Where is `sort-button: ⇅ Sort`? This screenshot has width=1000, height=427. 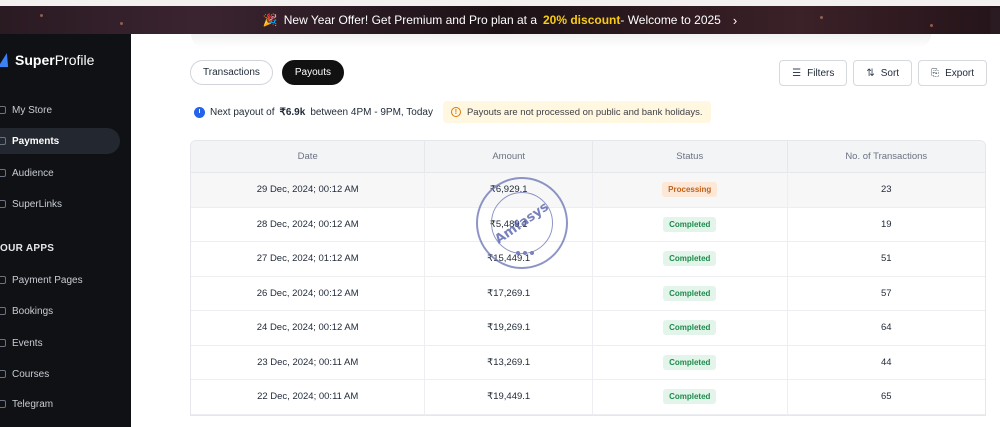 sort-button: ⇅ Sort is located at coordinates (883, 73).